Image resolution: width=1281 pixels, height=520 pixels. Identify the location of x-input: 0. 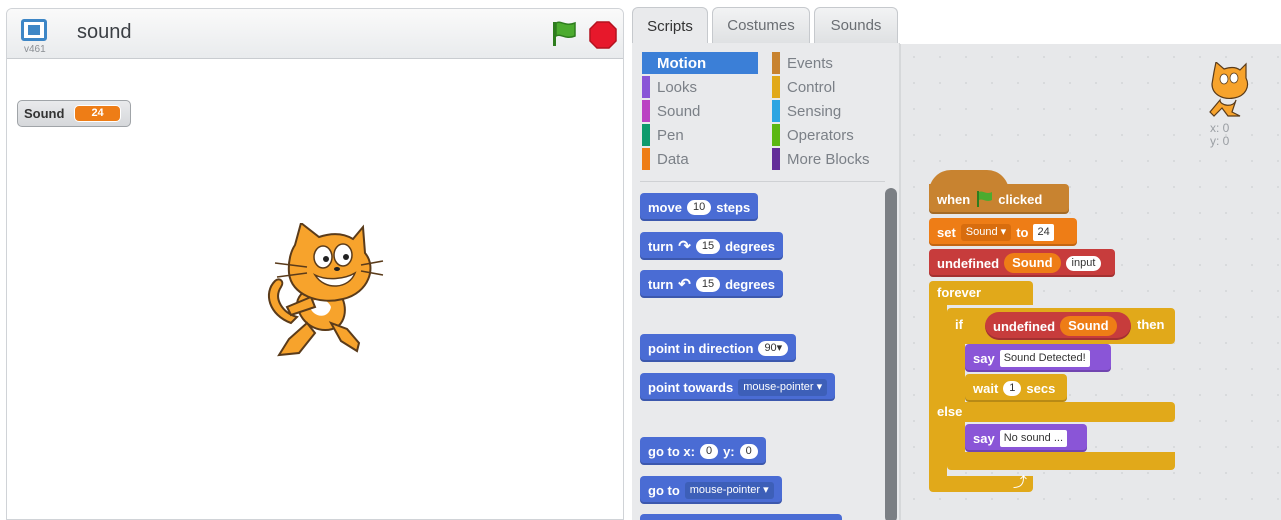
(709, 451).